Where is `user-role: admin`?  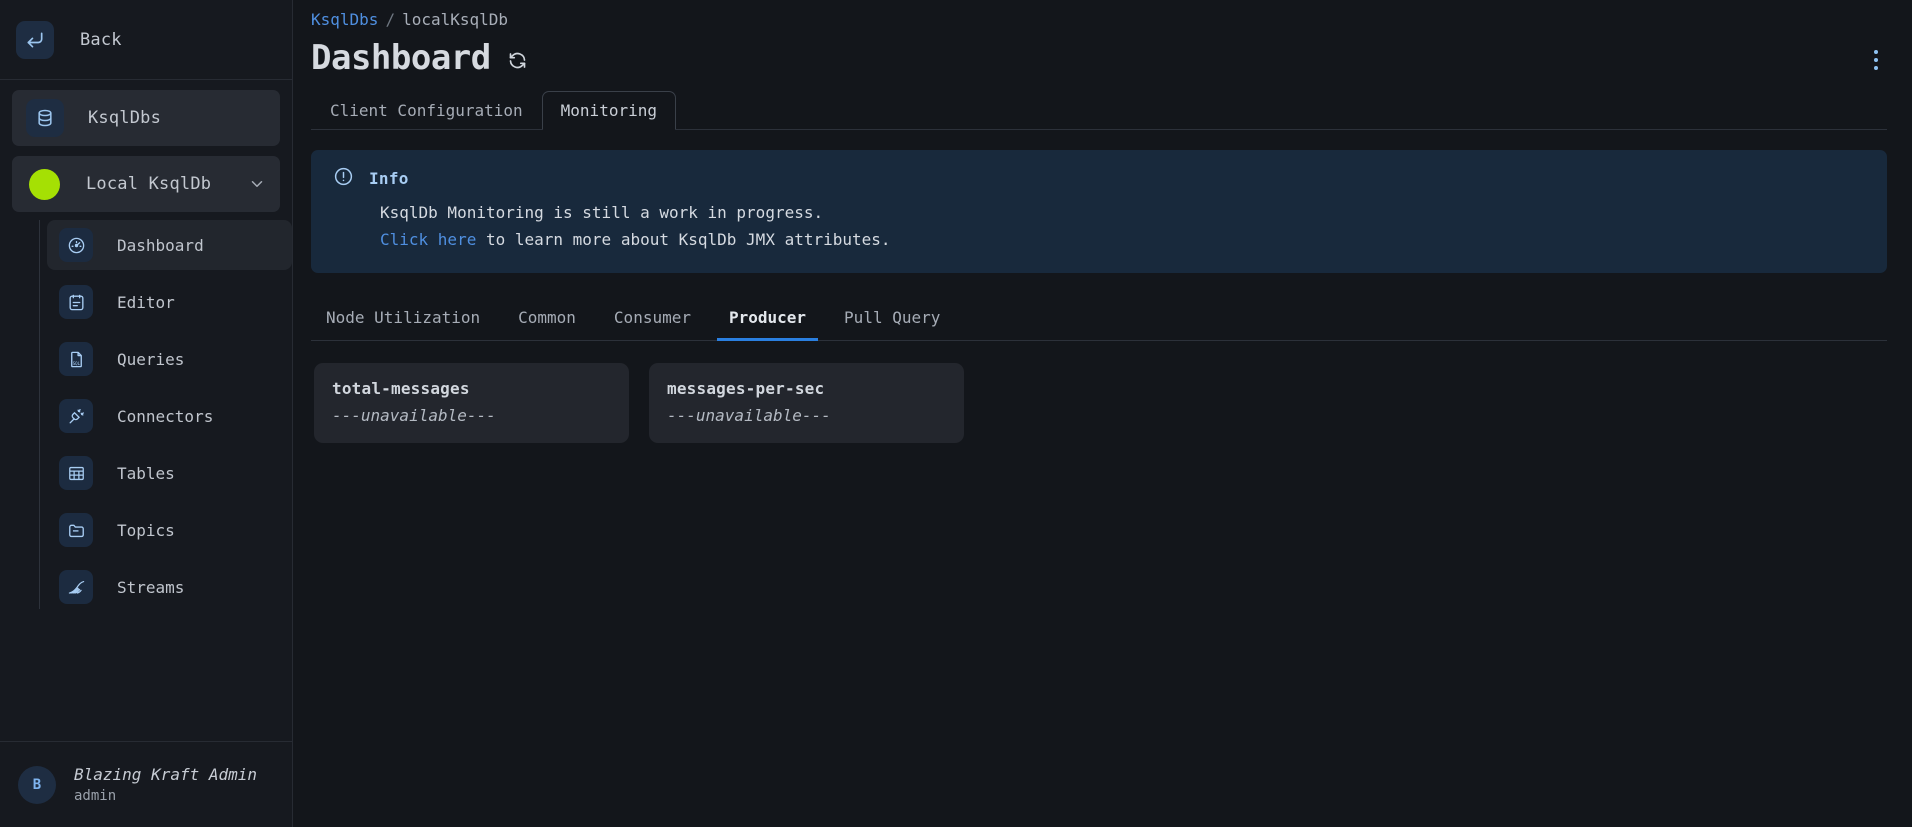
user-role: admin is located at coordinates (95, 795).